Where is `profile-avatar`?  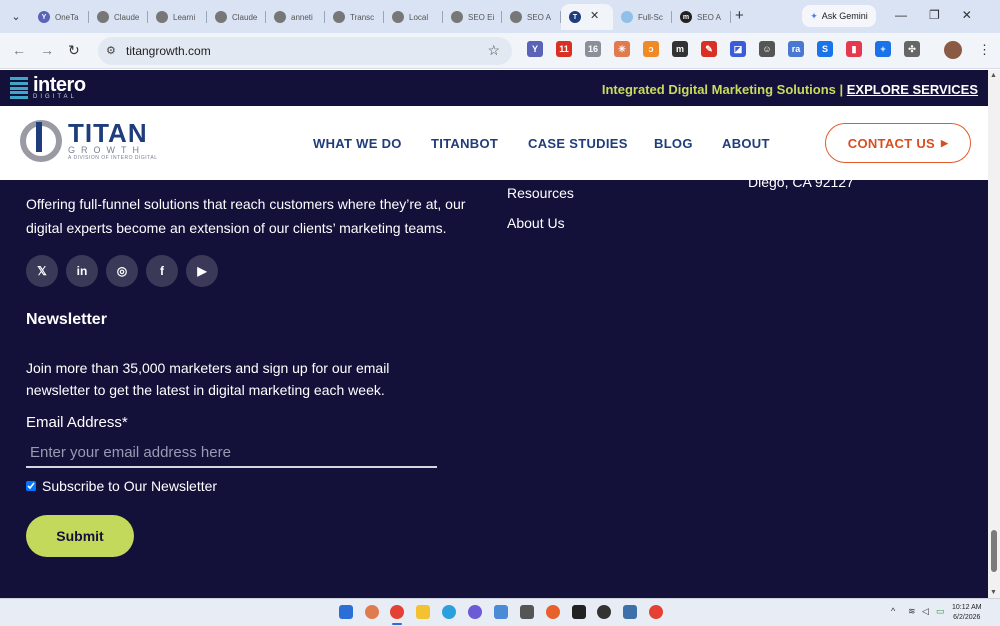 profile-avatar is located at coordinates (953, 50).